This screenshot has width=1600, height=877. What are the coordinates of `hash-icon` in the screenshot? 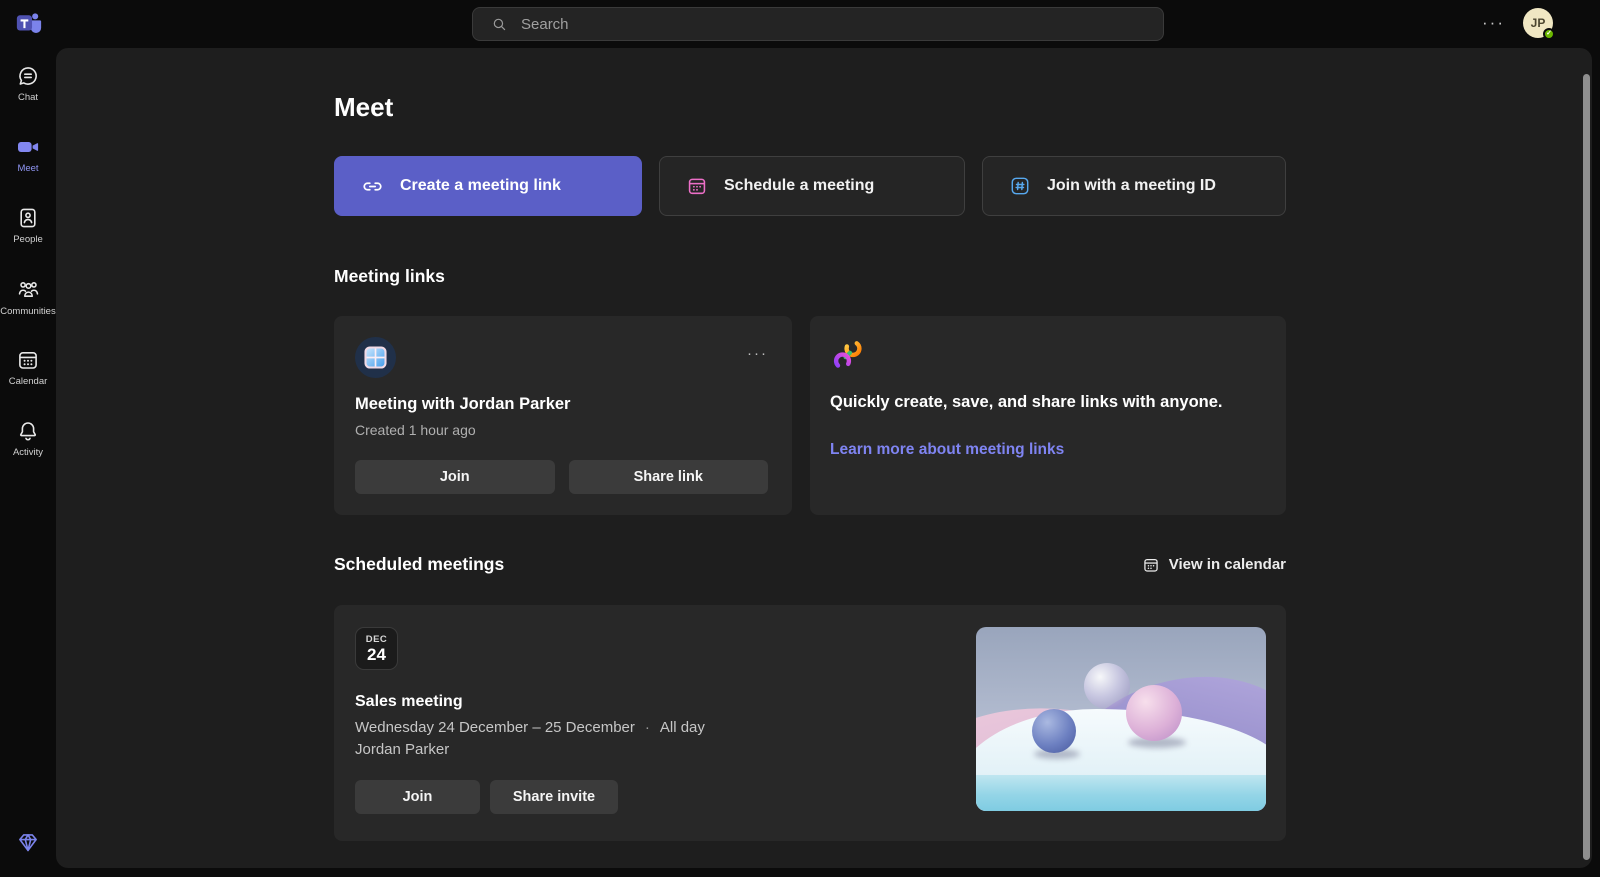 It's located at (1020, 186).